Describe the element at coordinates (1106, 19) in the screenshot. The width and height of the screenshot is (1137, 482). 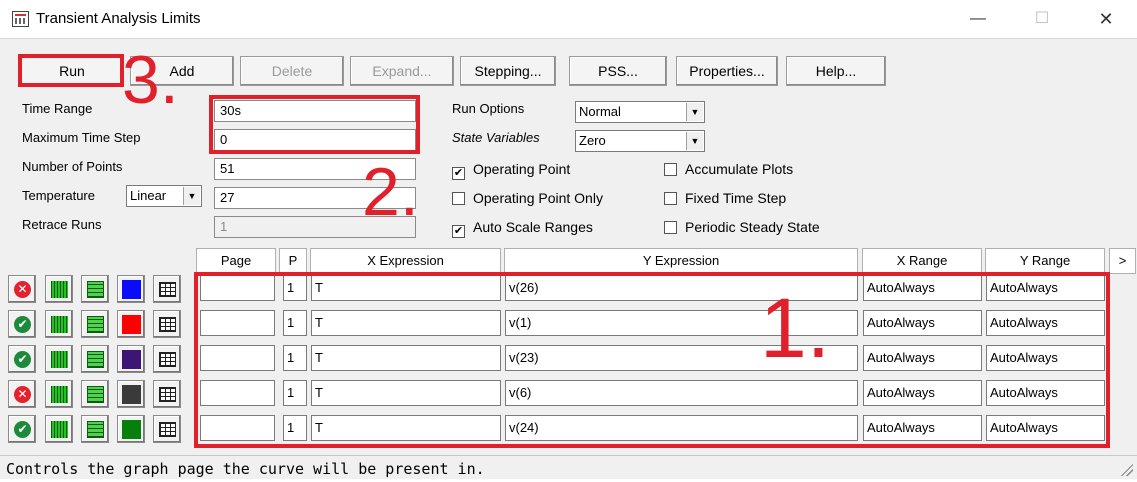
I see `close-button: ✕` at that location.